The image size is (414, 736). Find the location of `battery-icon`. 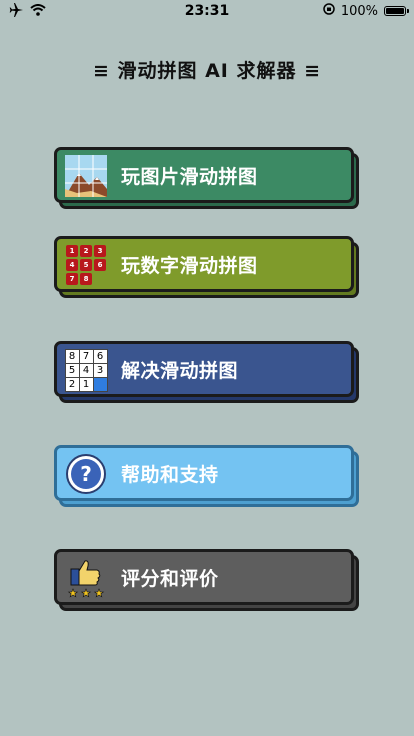

battery-icon is located at coordinates (396, 11).